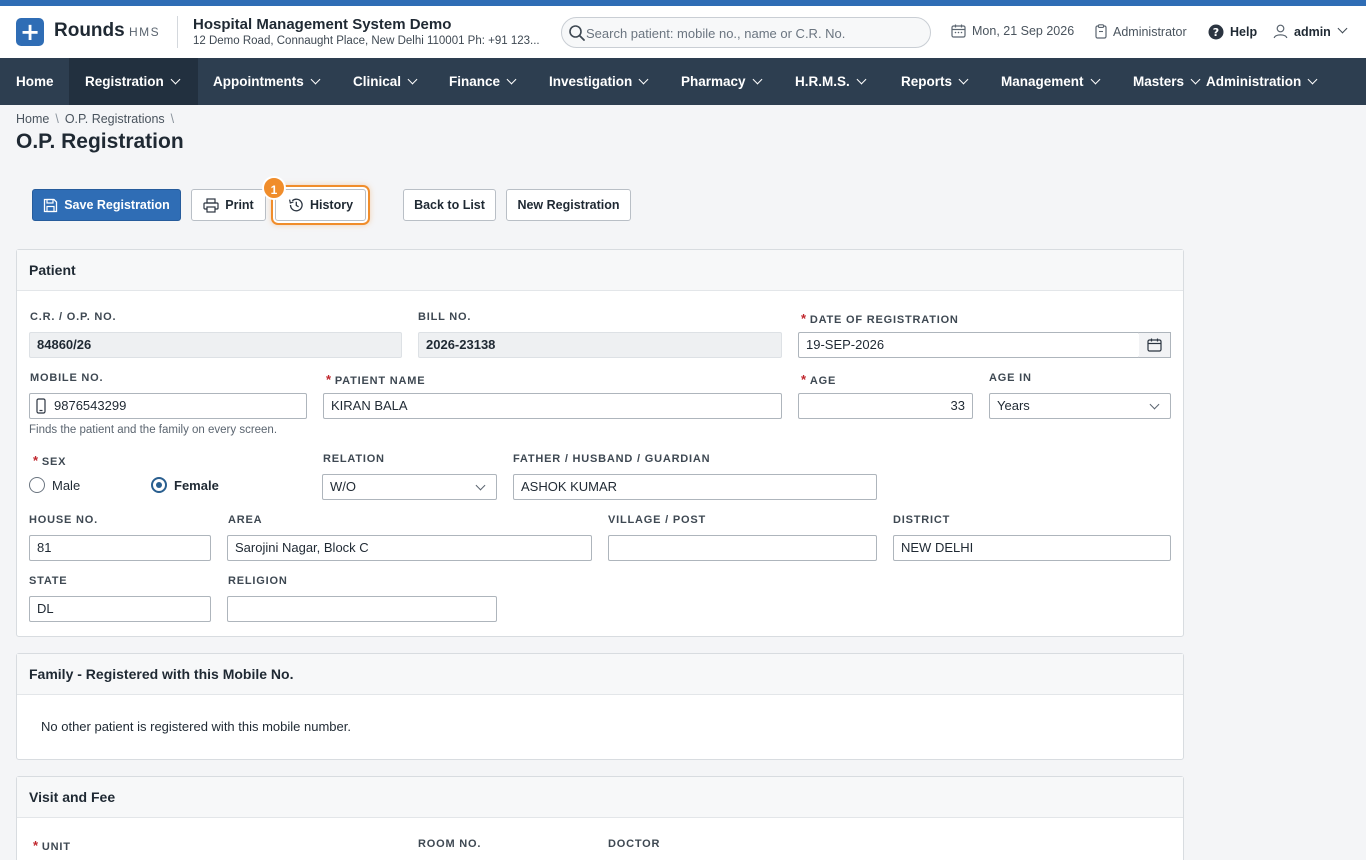  What do you see at coordinates (884, 320) in the screenshot?
I see `date-registration-label-text: DATE OF REGISTRATION` at bounding box center [884, 320].